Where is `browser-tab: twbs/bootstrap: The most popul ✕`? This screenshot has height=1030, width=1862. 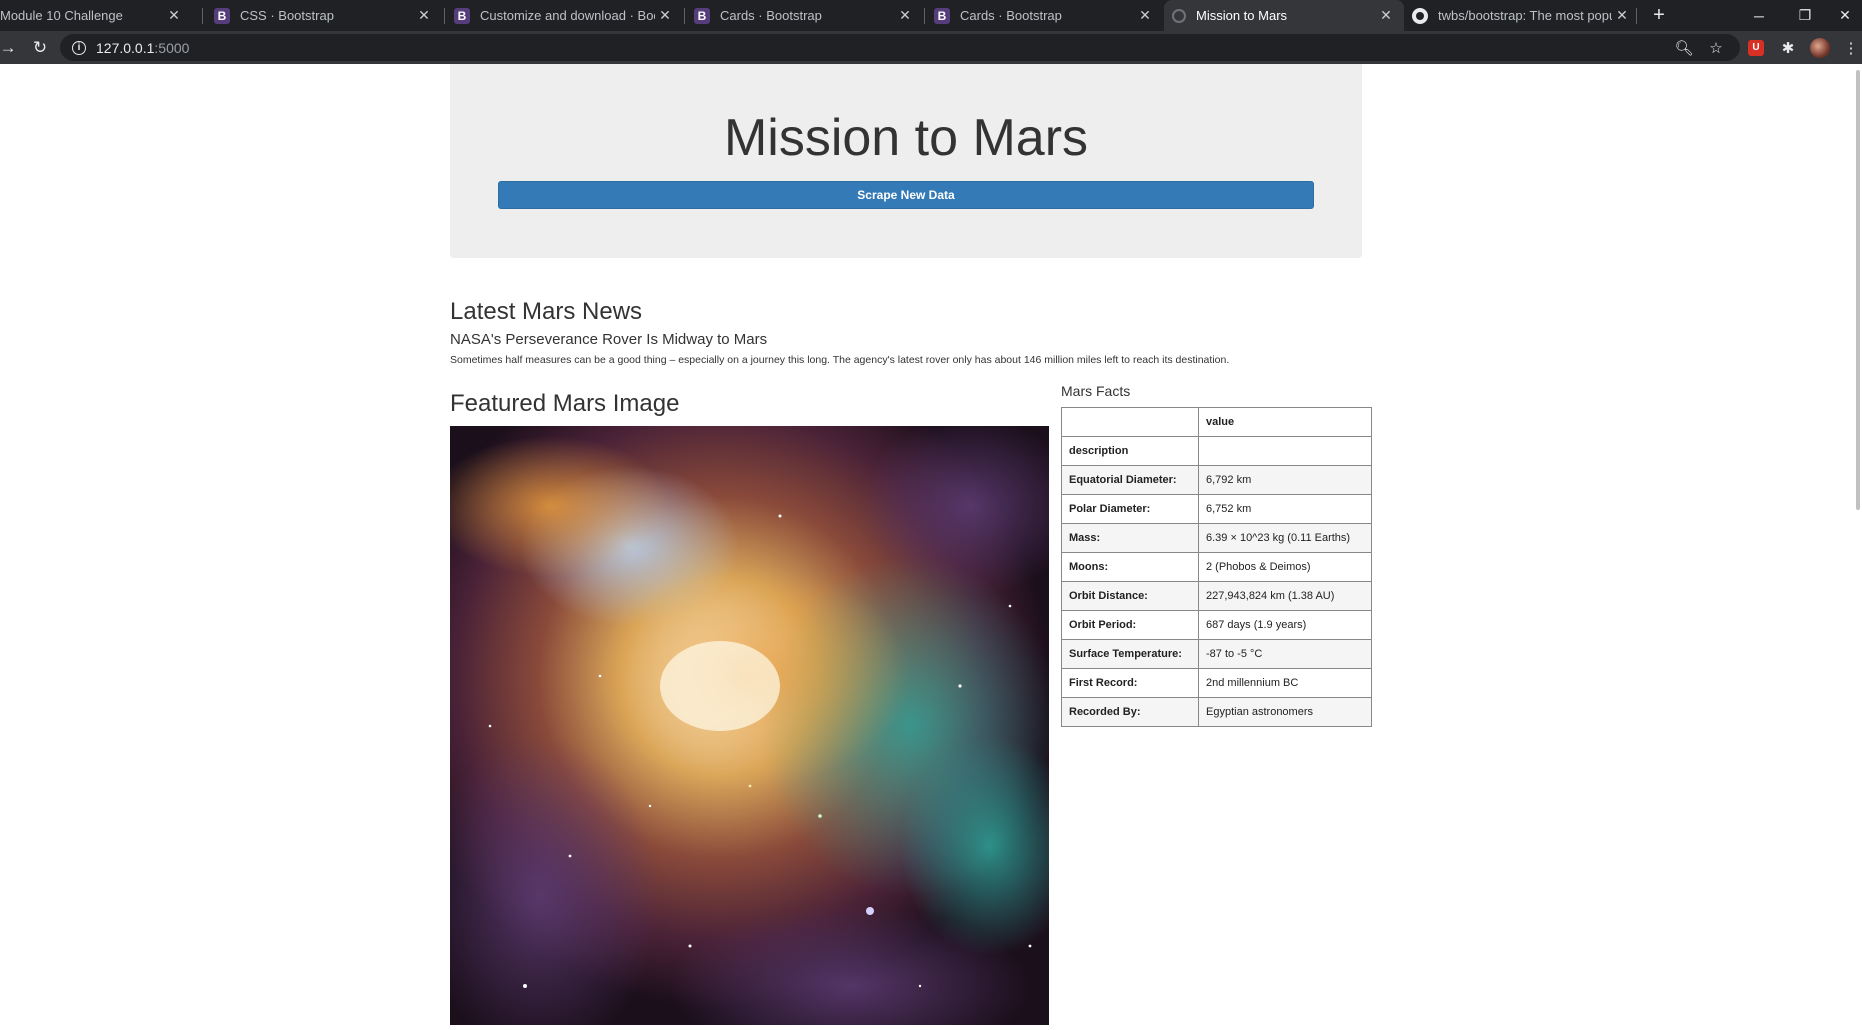
browser-tab: twbs/bootstrap: The most popul ✕ is located at coordinates (1522, 15).